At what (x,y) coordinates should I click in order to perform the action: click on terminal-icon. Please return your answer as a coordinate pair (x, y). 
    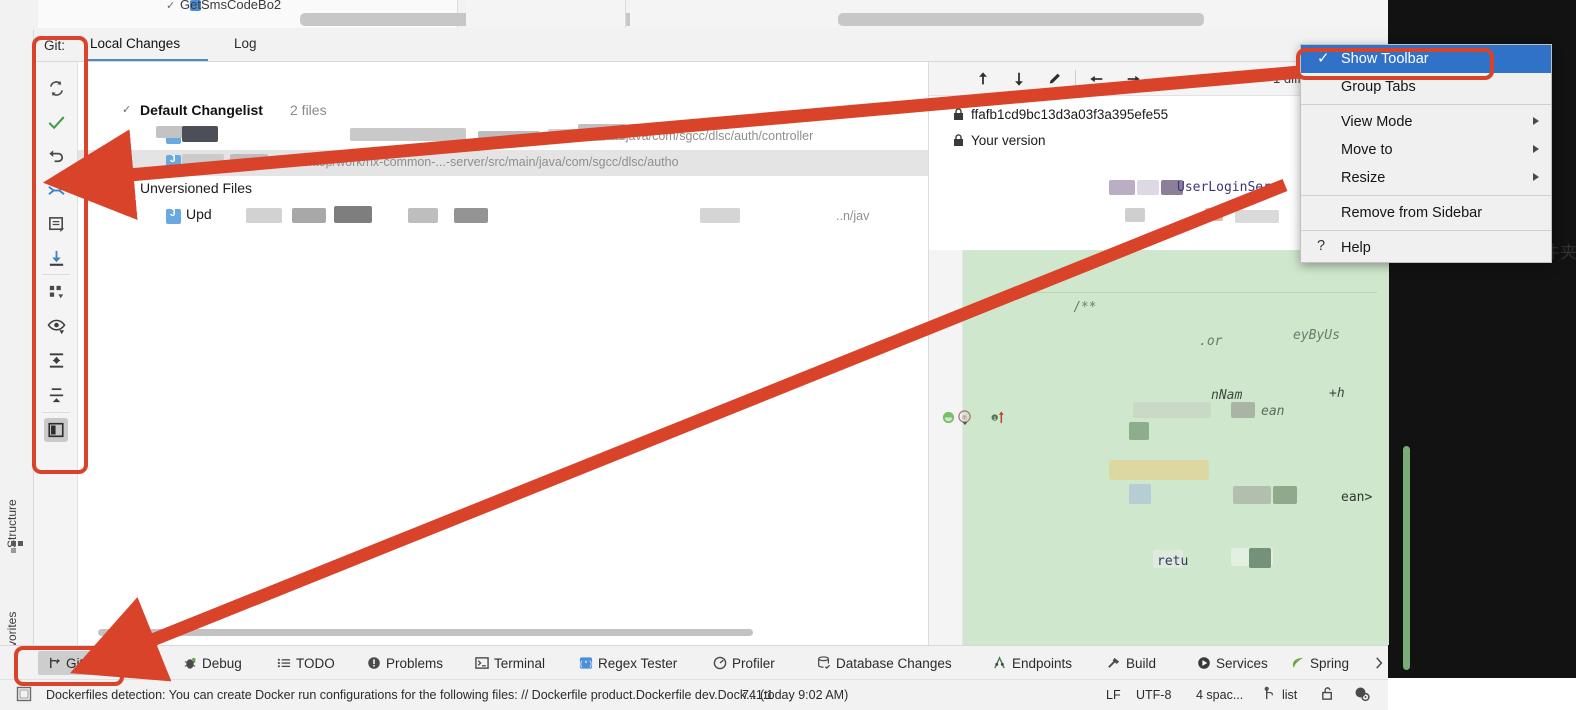
    Looking at the image, I should click on (481, 663).